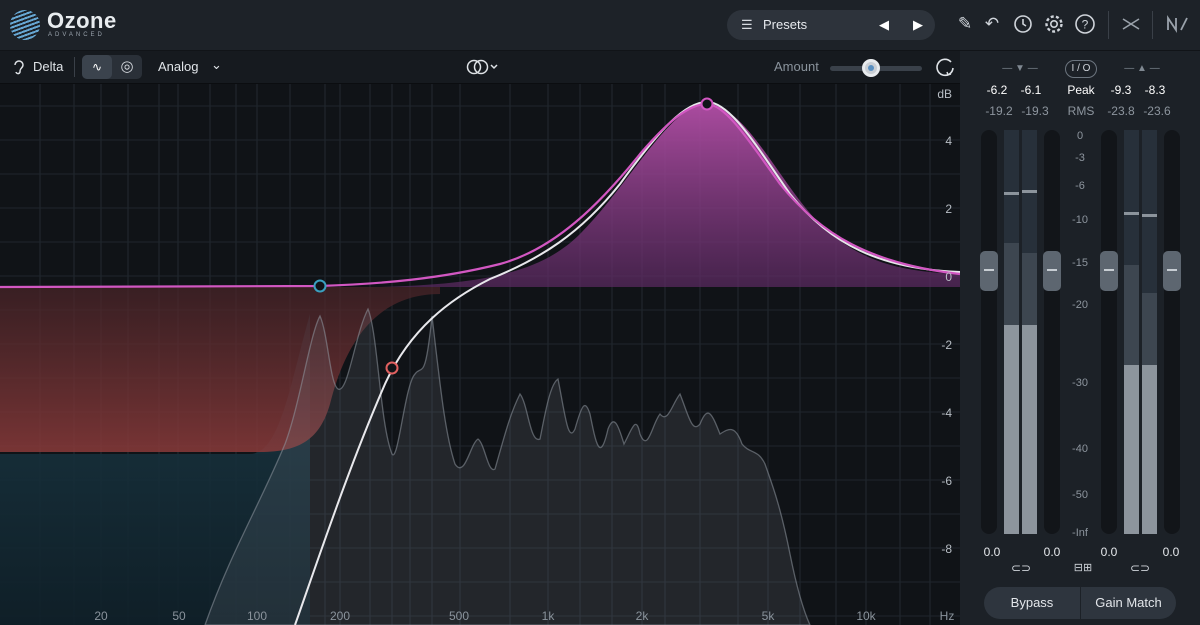 This screenshot has height=625, width=1200. I want to click on input-gain-slider-left, so click(989, 332).